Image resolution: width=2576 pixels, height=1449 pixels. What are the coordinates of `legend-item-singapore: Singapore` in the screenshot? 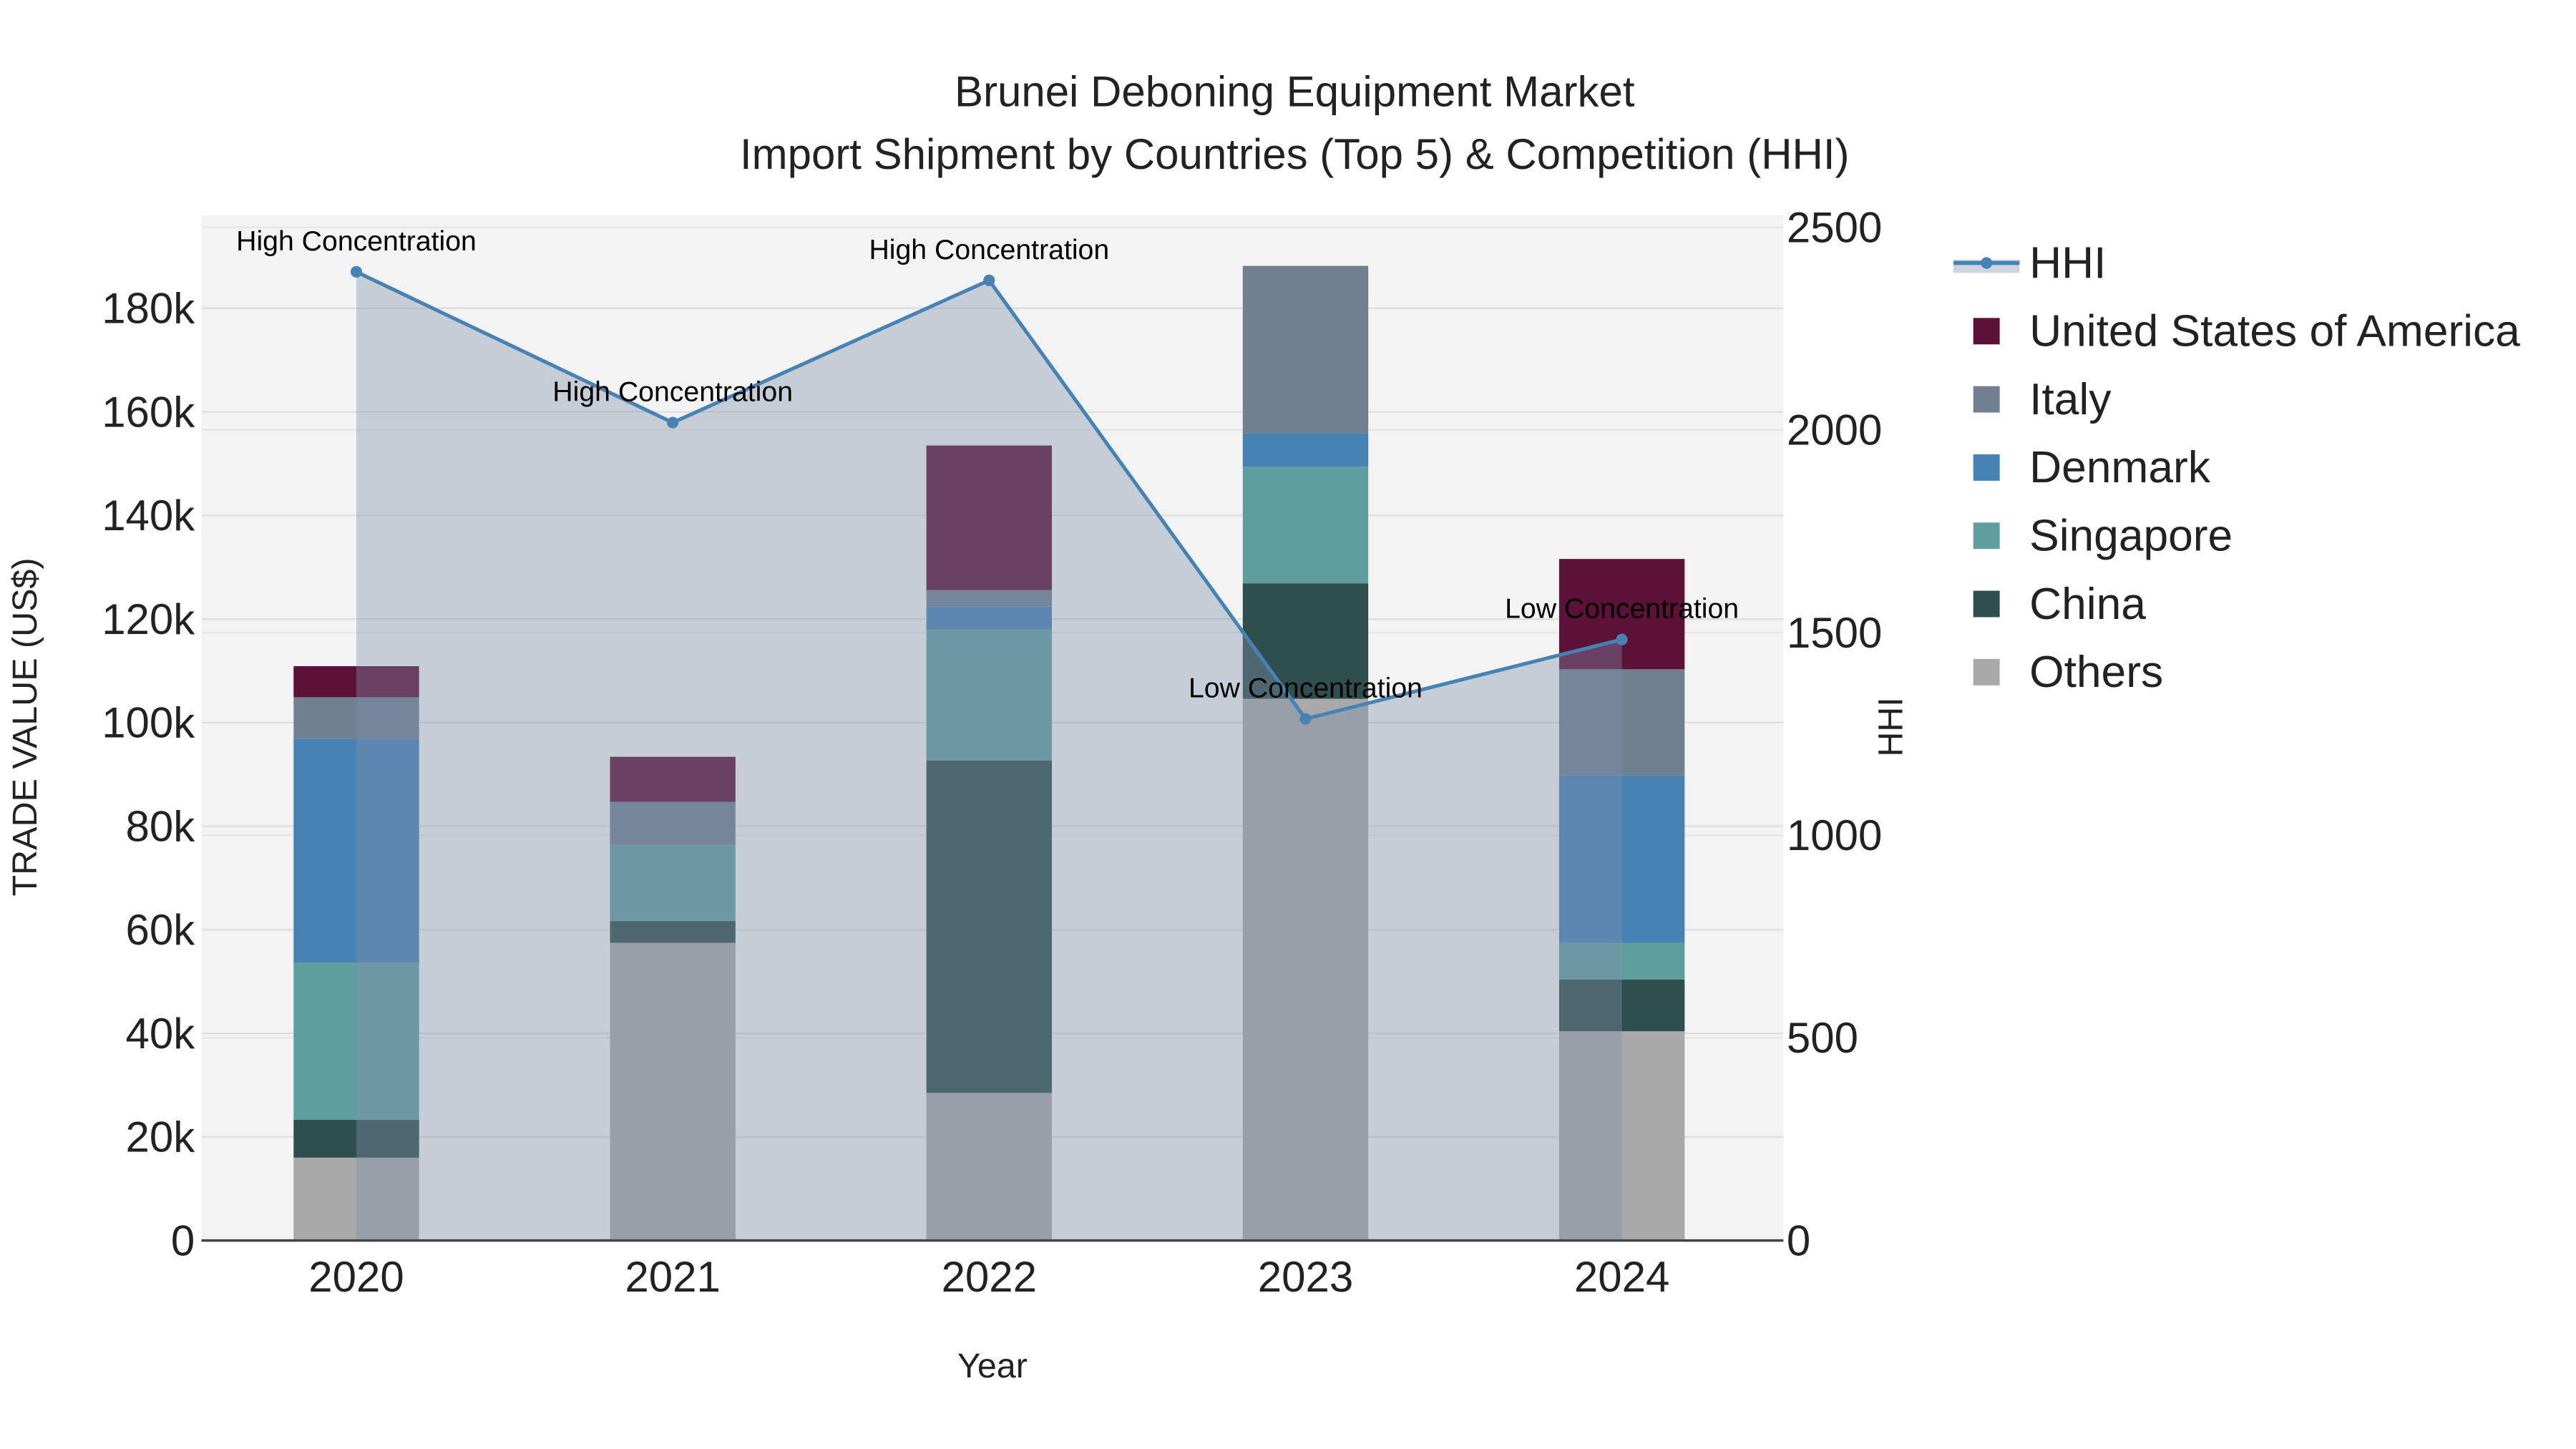 It's located at (2103, 536).